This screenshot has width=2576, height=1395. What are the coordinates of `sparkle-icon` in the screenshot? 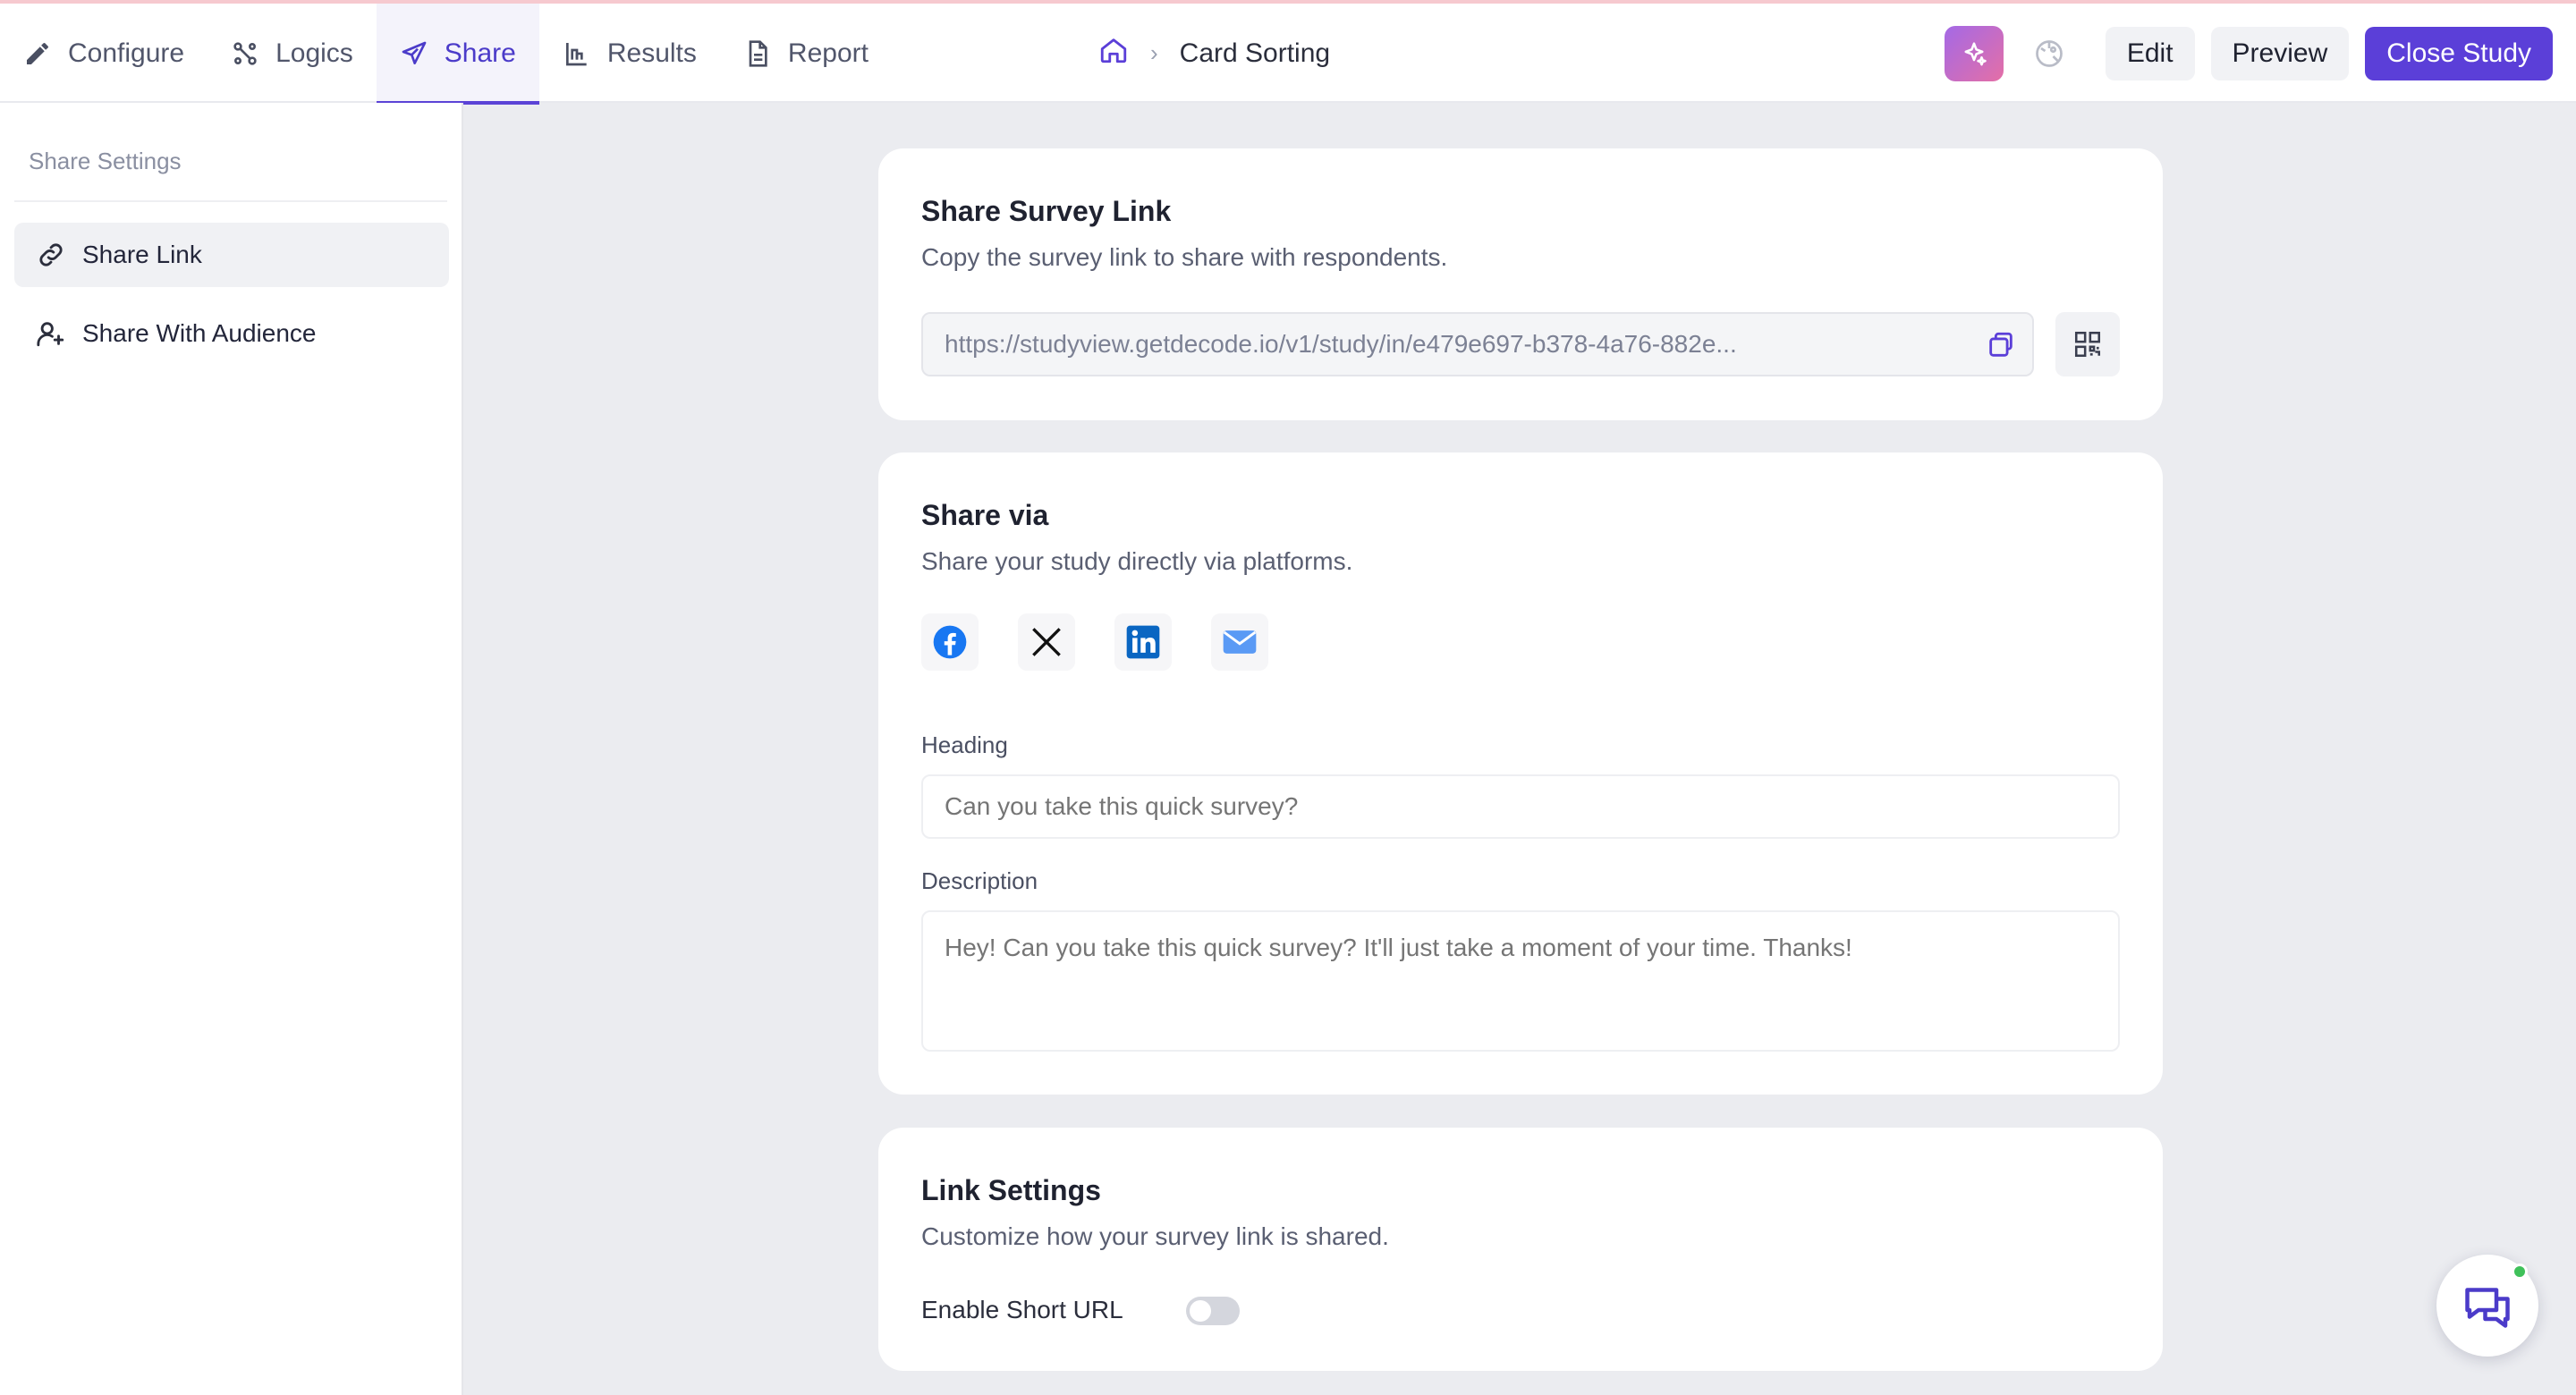 It's located at (1975, 53).